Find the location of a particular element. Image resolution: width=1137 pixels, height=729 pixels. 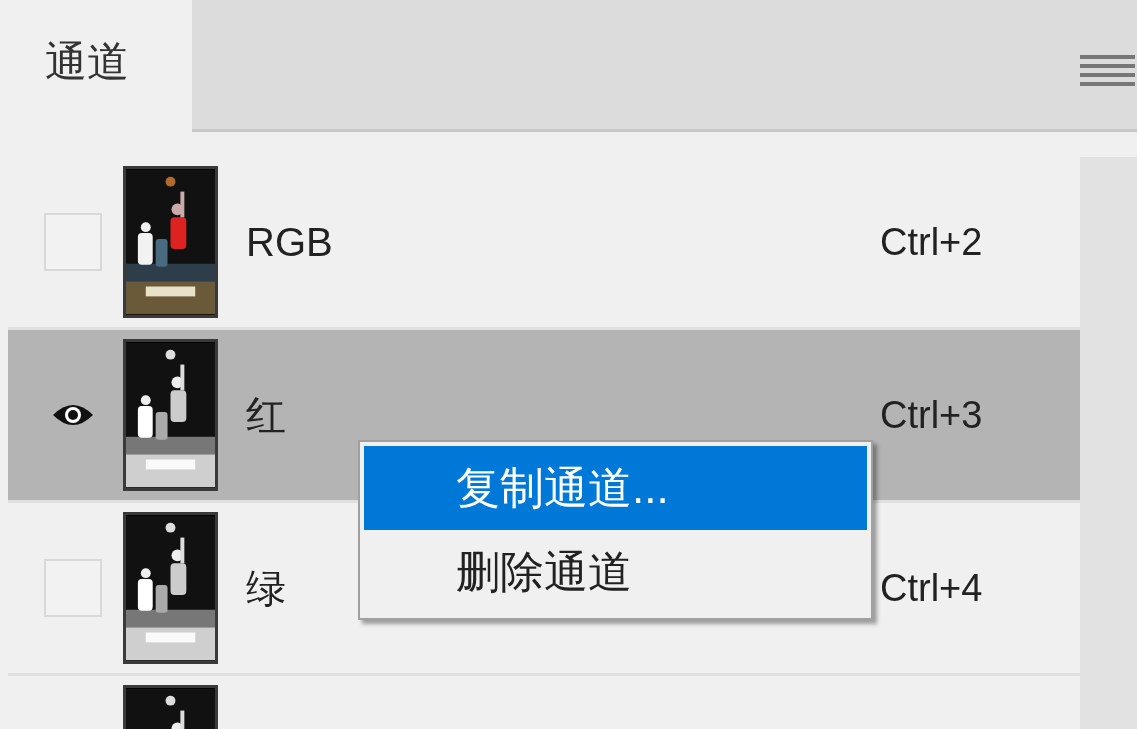

channel-shortcut: Ctrl+2 is located at coordinates (932, 242).